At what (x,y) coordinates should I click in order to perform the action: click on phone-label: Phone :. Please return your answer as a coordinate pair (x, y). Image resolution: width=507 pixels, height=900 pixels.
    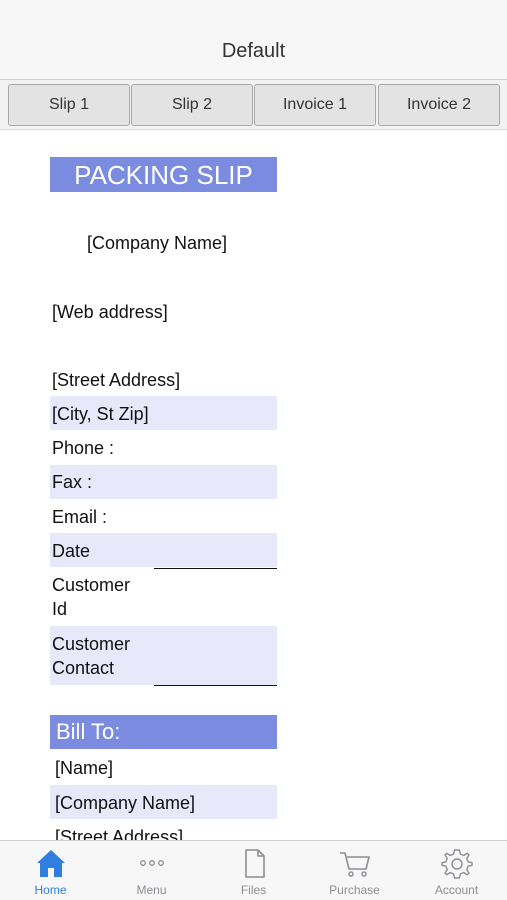
    Looking at the image, I should click on (83, 448).